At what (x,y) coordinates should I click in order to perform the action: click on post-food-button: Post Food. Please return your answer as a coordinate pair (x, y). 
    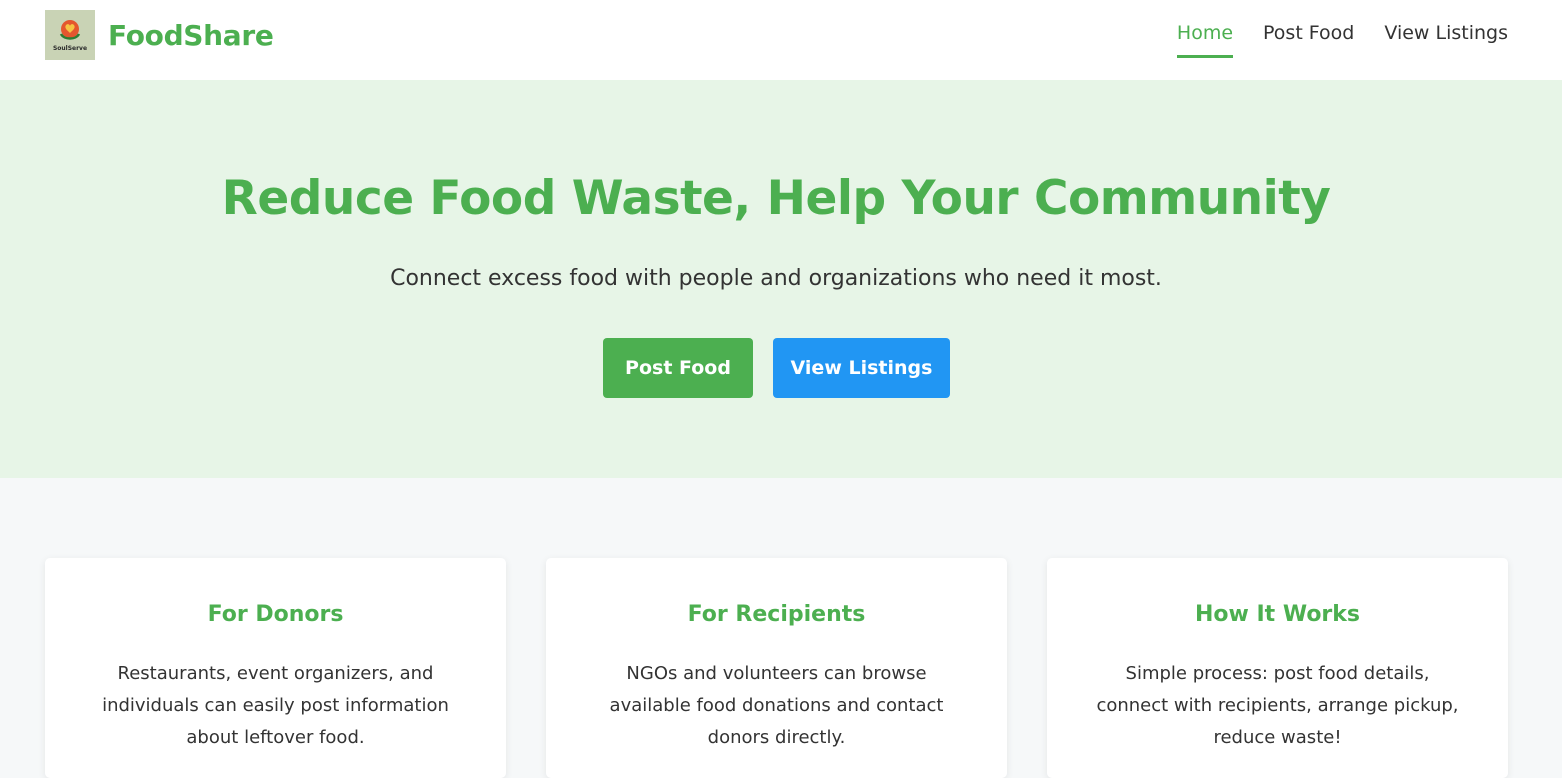
    Looking at the image, I should click on (678, 368).